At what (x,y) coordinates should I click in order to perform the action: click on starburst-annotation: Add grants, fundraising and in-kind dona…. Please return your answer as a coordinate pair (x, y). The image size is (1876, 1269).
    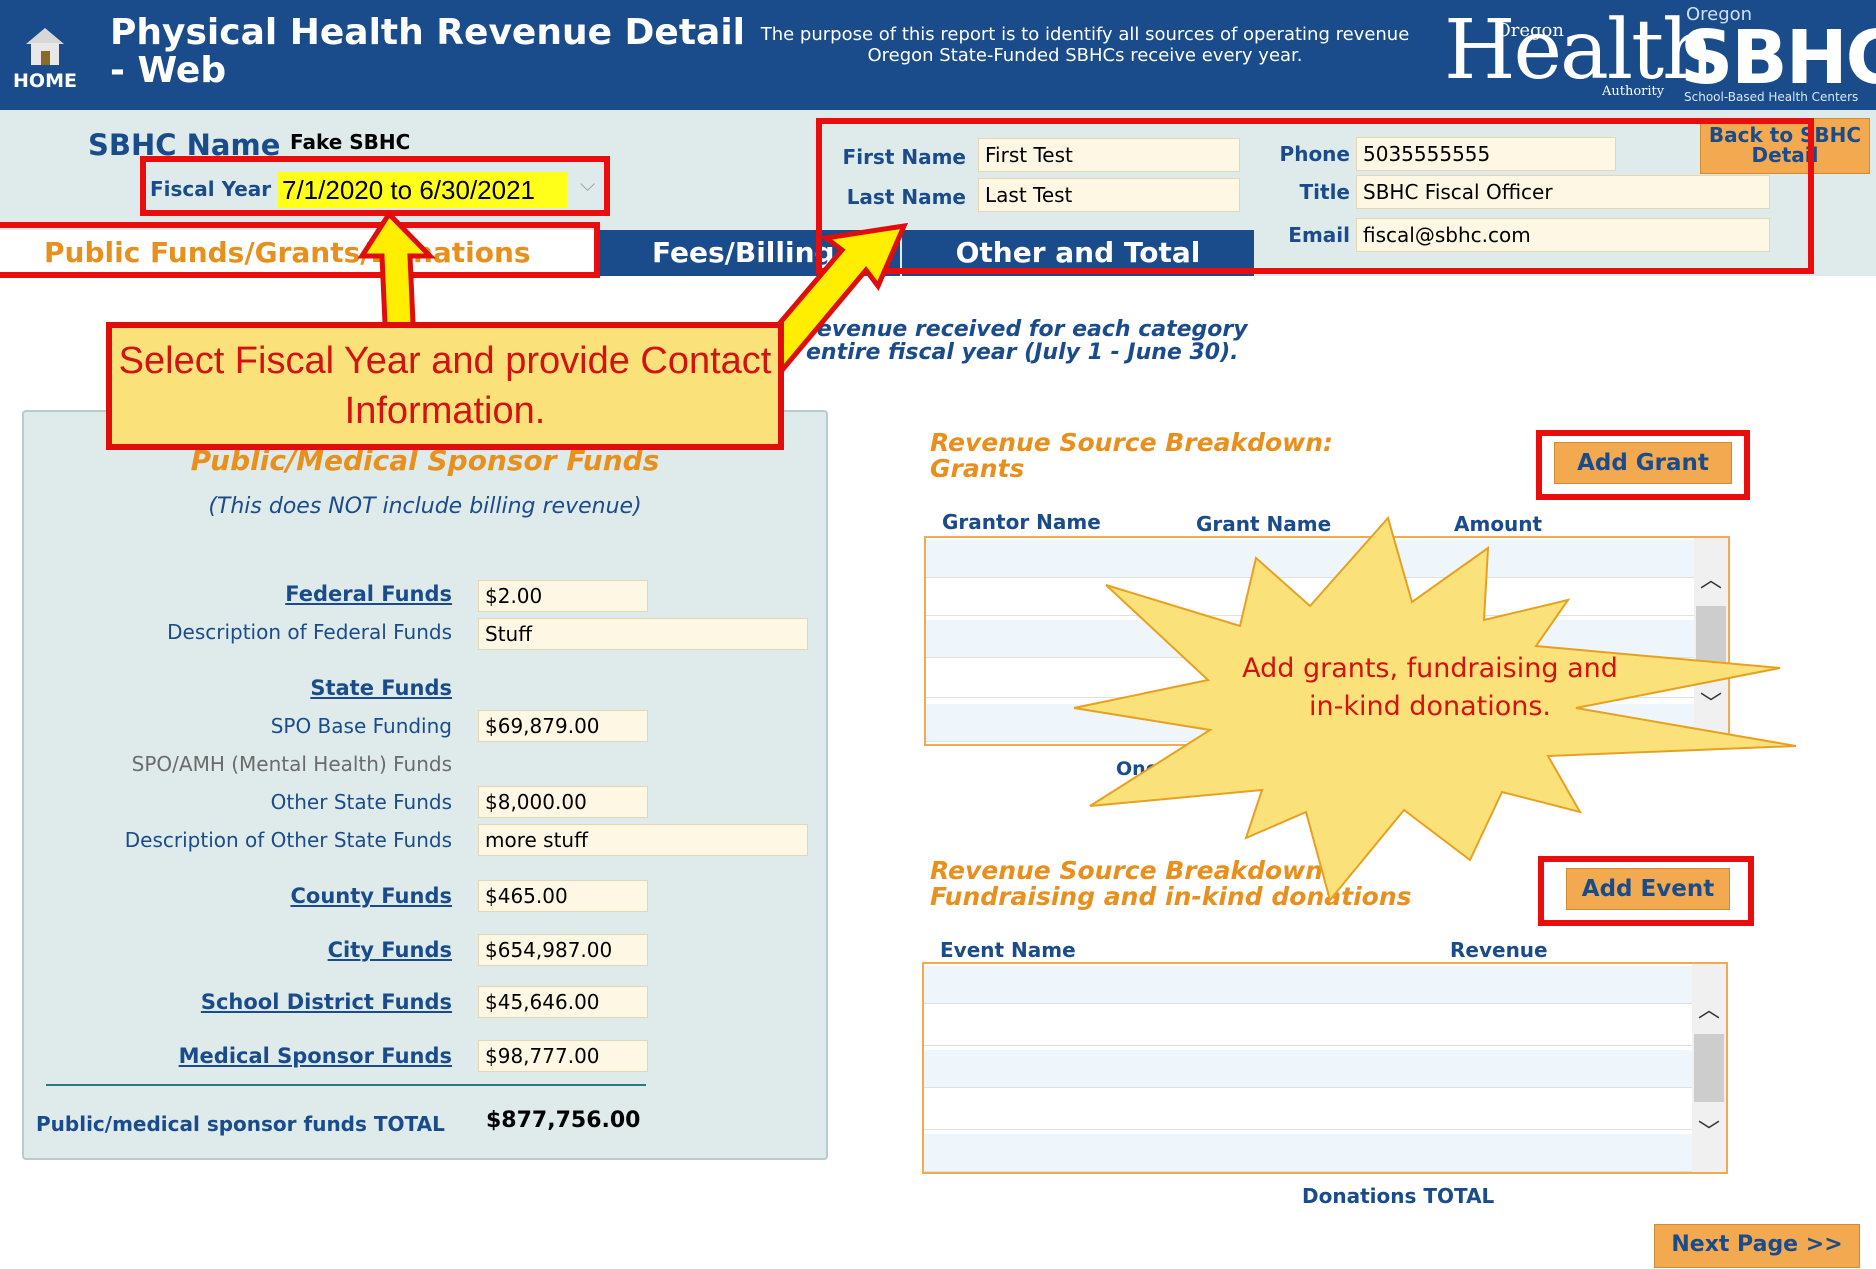
    Looking at the image, I should click on (1430, 687).